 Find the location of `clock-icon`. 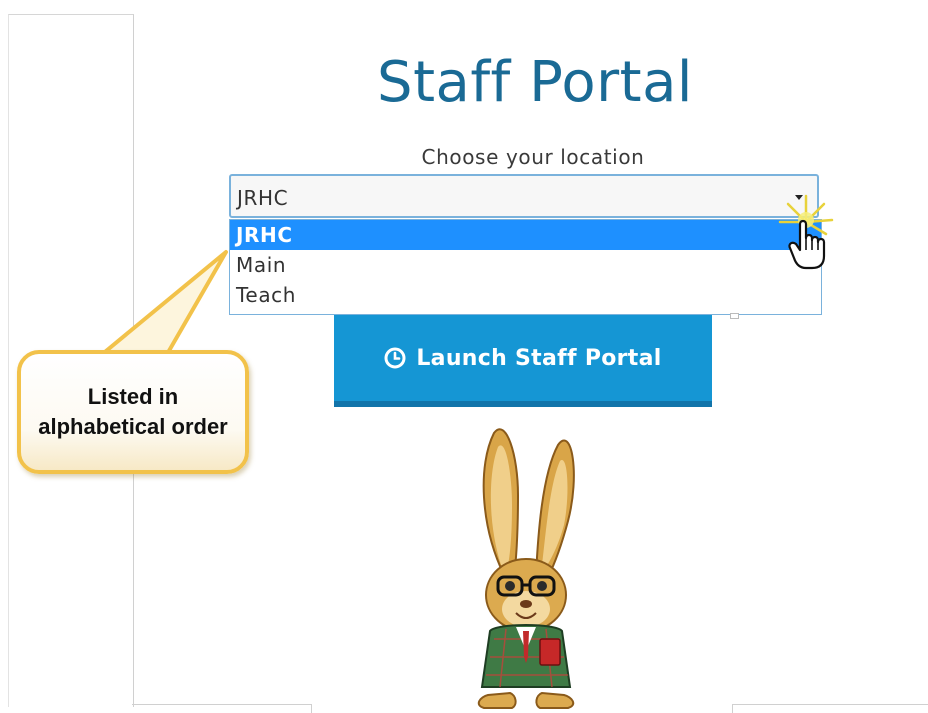

clock-icon is located at coordinates (395, 358).